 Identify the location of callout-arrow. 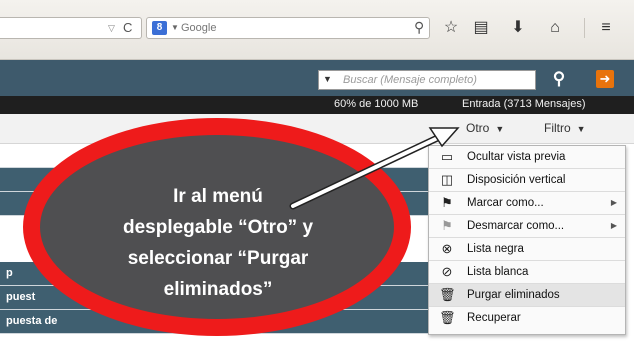
(374, 168).